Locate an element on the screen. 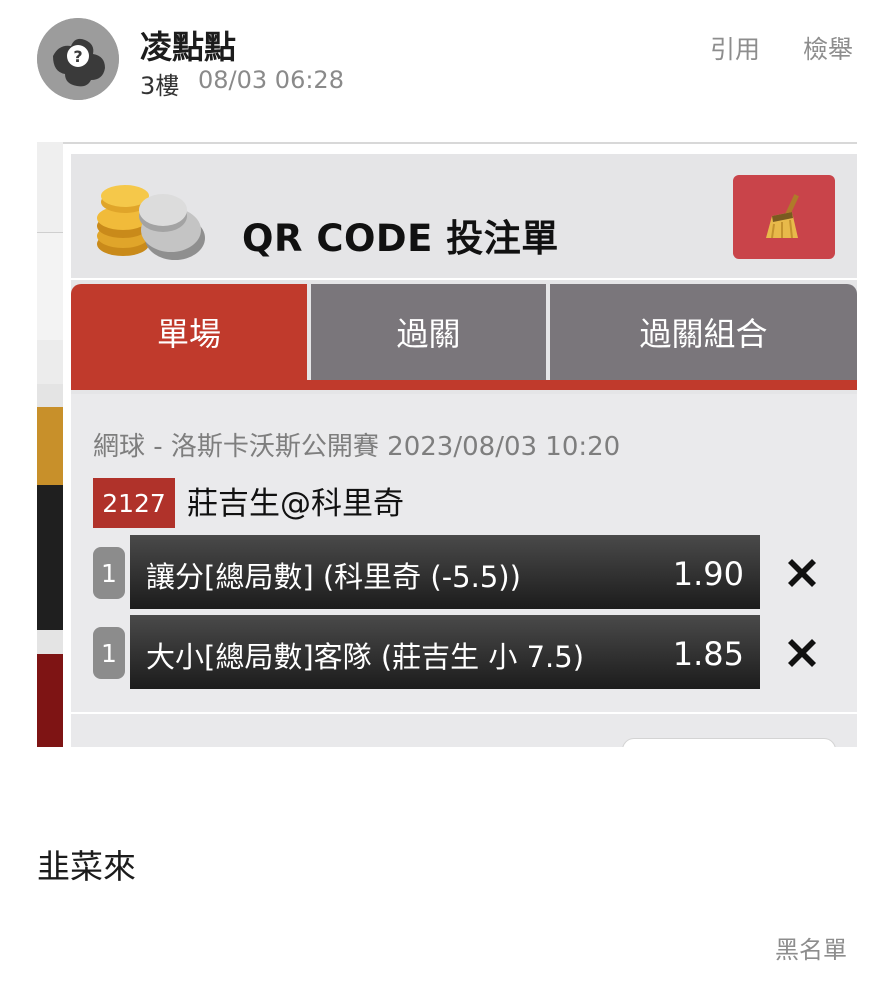  bet-selection-row: 大小[總局數]客隊 (莊吉生 小 7.5) 1.85 is located at coordinates (445, 652).